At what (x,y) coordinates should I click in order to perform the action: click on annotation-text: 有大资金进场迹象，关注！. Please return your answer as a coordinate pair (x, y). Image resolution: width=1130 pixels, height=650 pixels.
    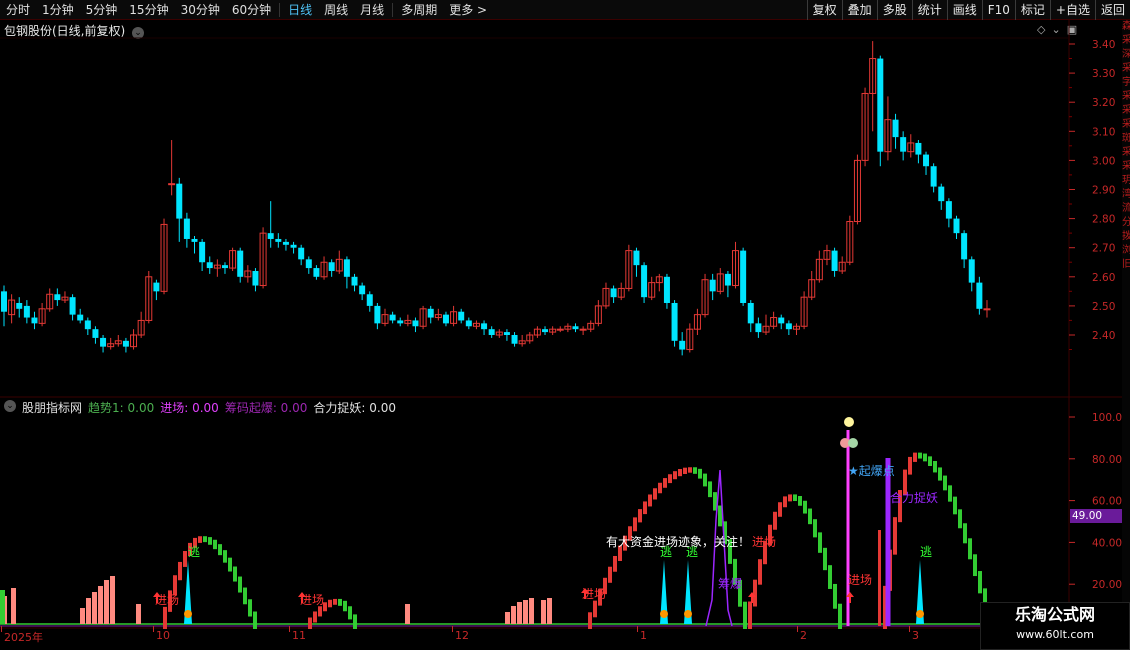
    Looking at the image, I should click on (678, 541).